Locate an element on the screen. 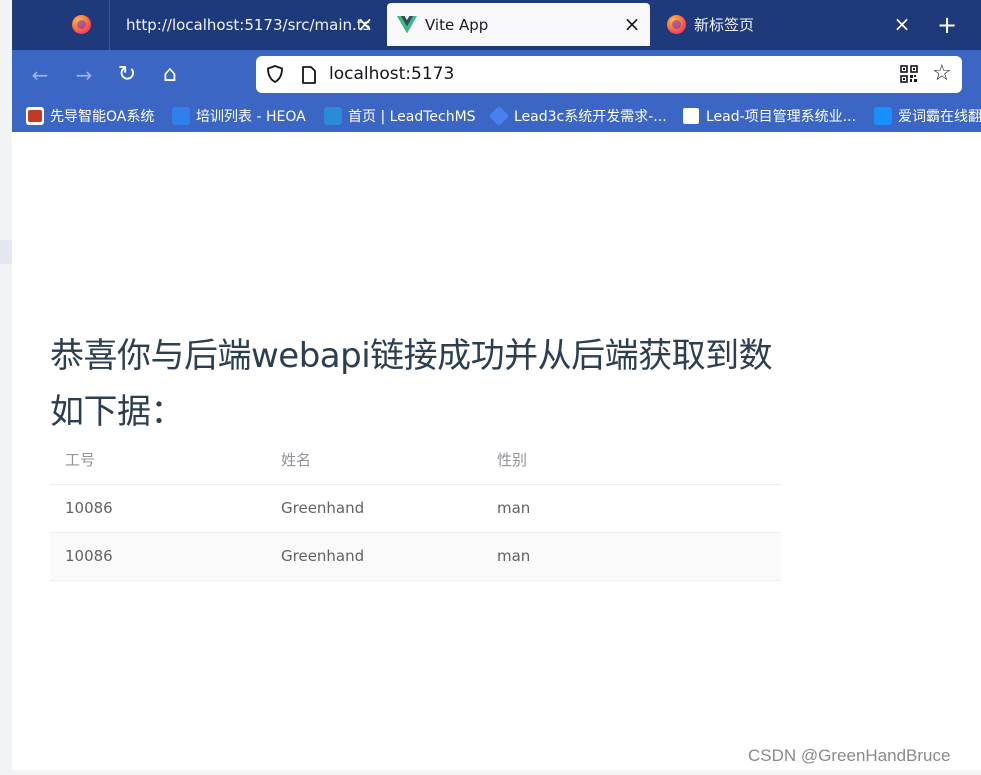 The height and width of the screenshot is (775, 981). bookmark-label: 先导智能OA系统 is located at coordinates (102, 117).